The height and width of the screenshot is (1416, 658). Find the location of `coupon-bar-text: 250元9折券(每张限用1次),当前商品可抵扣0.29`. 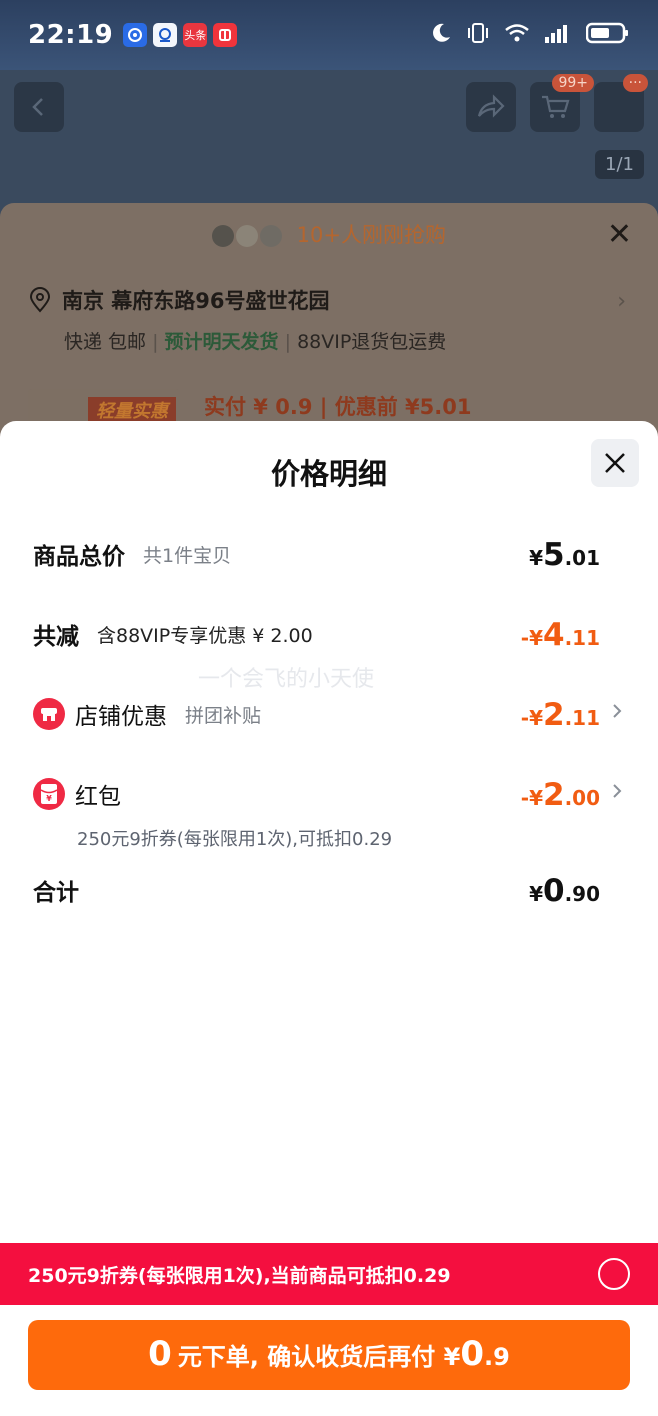

coupon-bar-text: 250元9折券(每张限用1次),当前商品可抵扣0.29 is located at coordinates (239, 1275).